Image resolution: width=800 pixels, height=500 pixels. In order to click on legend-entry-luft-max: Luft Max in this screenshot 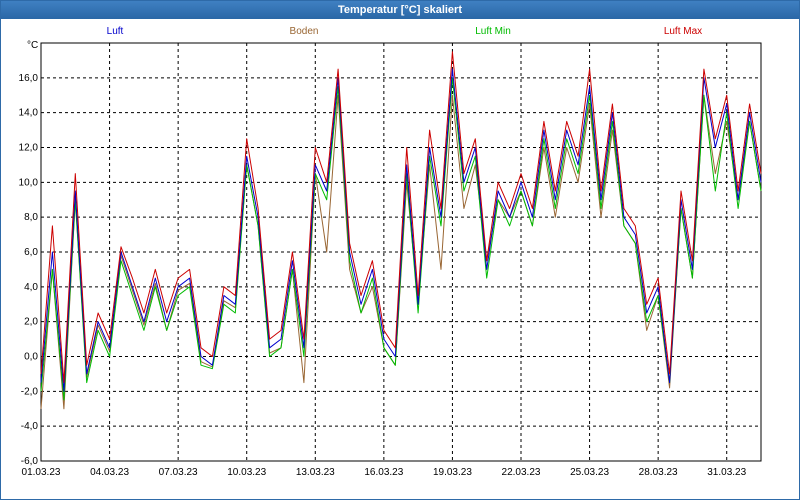, I will do `click(683, 31)`.